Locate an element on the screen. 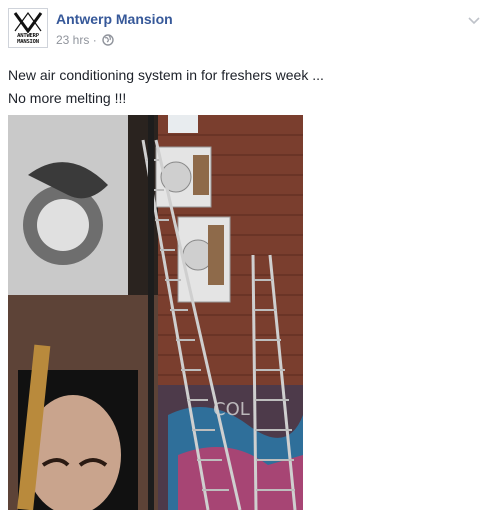 The height and width of the screenshot is (519, 492). globe-icon is located at coordinates (108, 41).